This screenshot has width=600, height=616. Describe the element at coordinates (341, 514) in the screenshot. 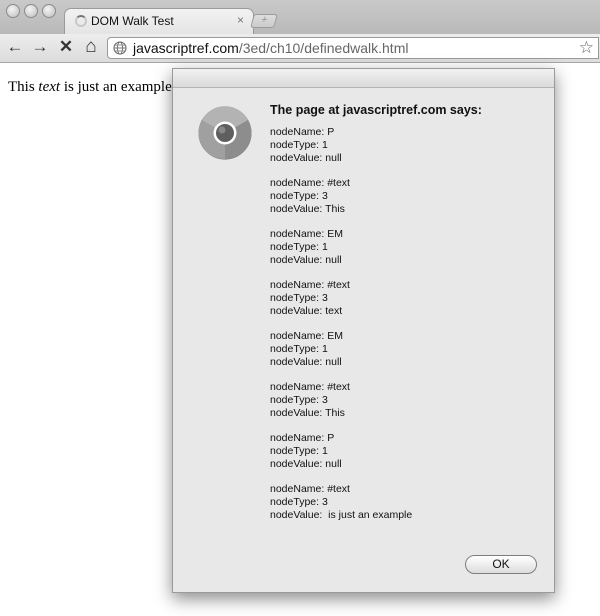

I see `message-line: nodeValue: is just an example` at that location.